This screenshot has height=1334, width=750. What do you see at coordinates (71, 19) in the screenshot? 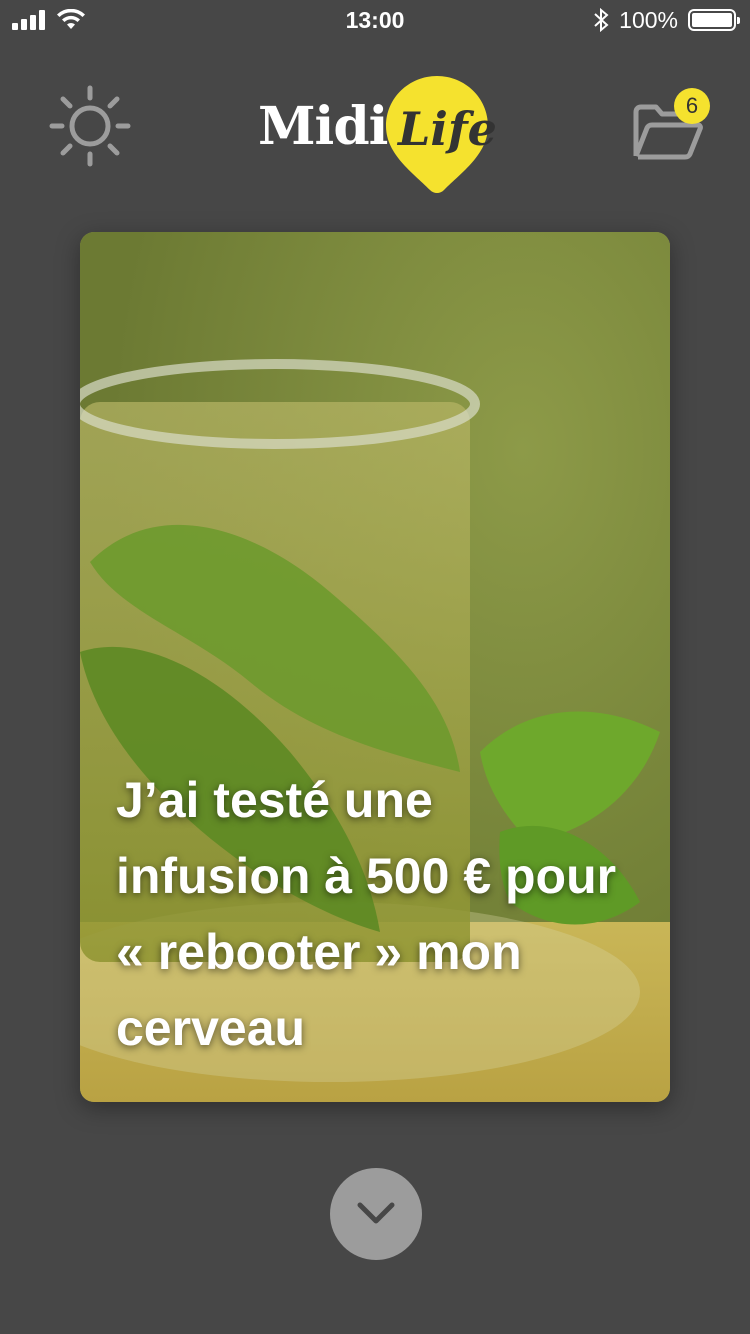
I see `wifi-icon` at bounding box center [71, 19].